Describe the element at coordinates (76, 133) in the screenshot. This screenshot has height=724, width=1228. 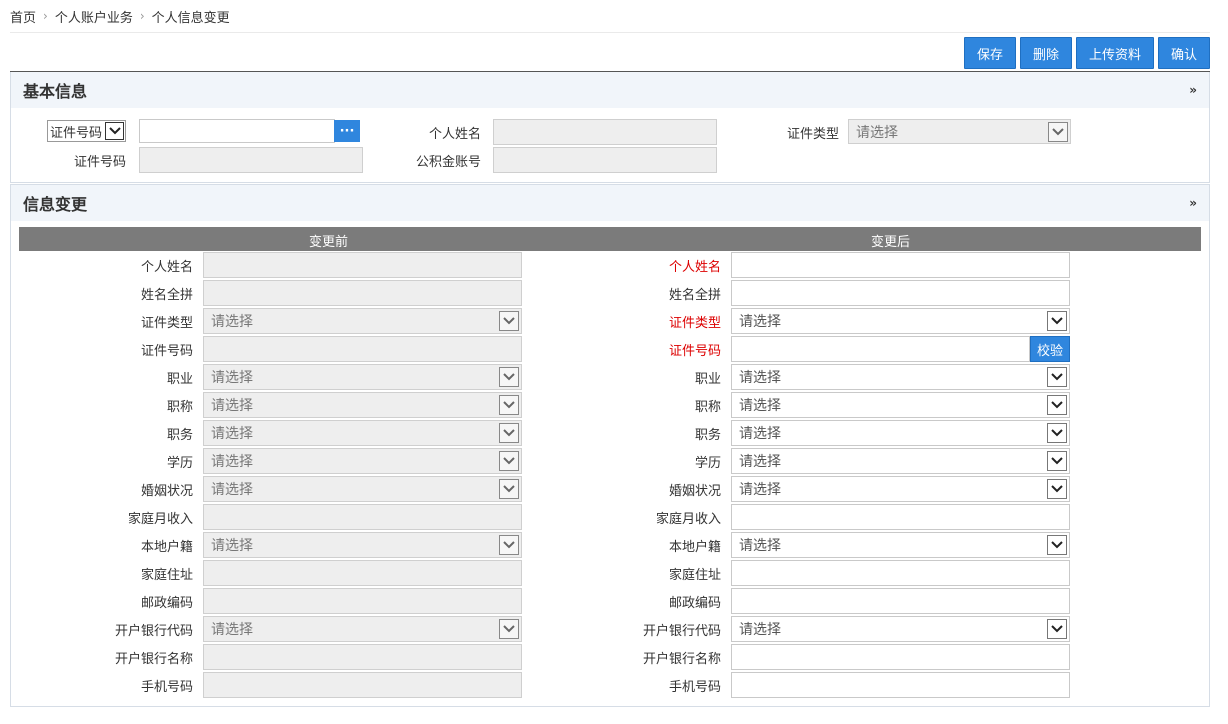
I see `id-type-selector-value: 证件号码` at that location.